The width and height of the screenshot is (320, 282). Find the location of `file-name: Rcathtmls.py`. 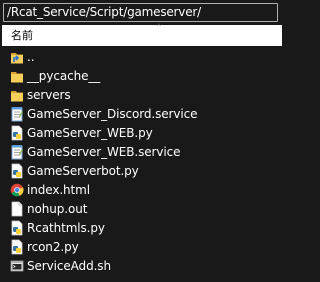

file-name: Rcathtmls.py is located at coordinates (66, 228).